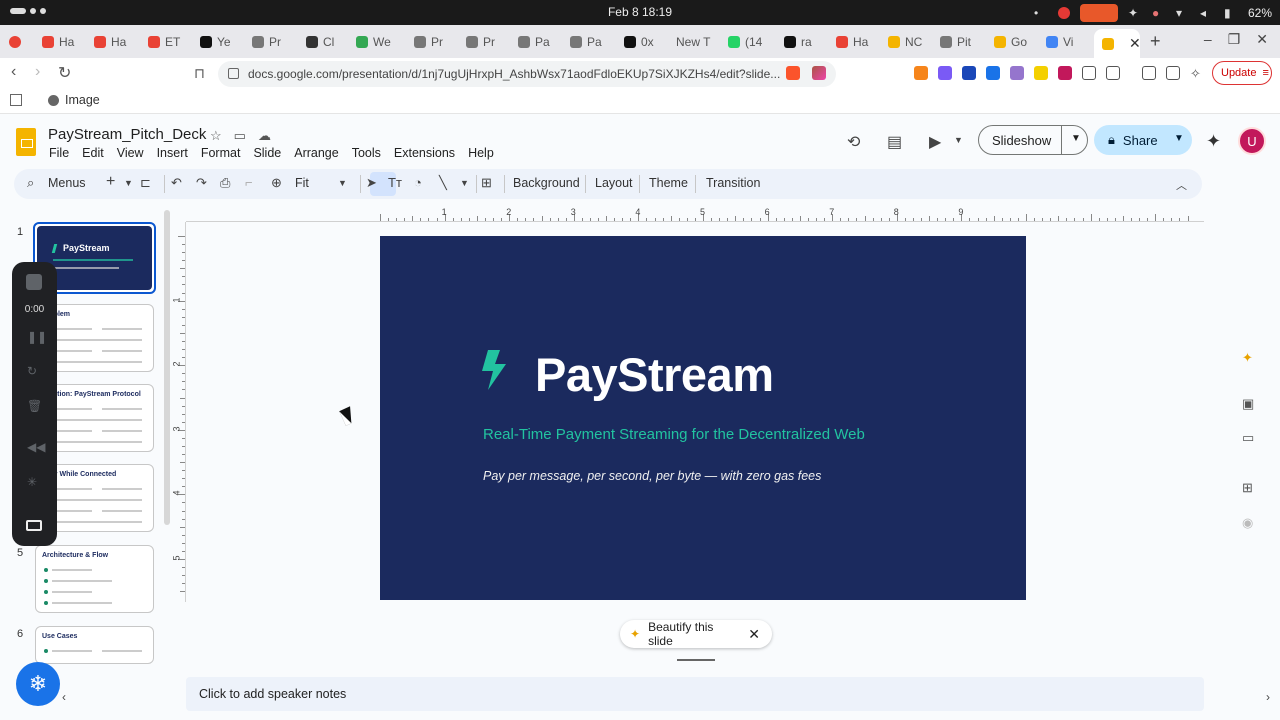 Image resolution: width=1280 pixels, height=720 pixels. What do you see at coordinates (1249, 522) in the screenshot?
I see `panel-radio-icon: ◉` at bounding box center [1249, 522].